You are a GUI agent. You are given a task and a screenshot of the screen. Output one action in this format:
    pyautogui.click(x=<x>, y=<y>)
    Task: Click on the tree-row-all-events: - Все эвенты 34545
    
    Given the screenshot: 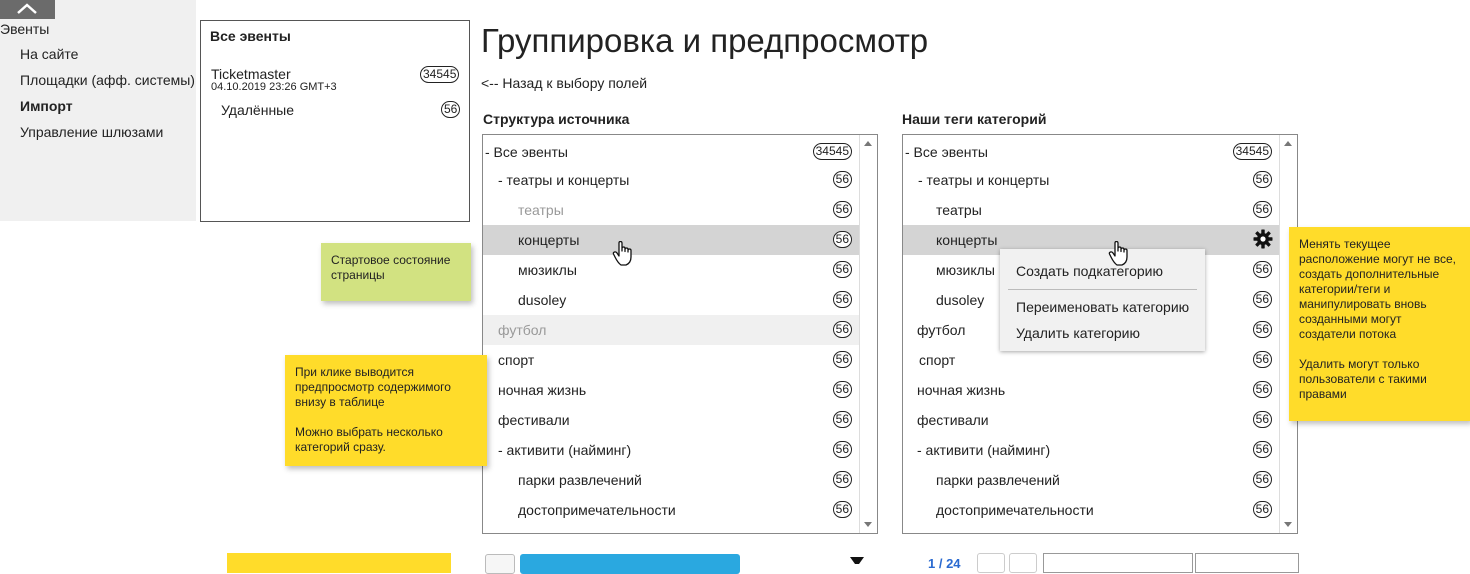 What is the action you would take?
    pyautogui.click(x=671, y=152)
    